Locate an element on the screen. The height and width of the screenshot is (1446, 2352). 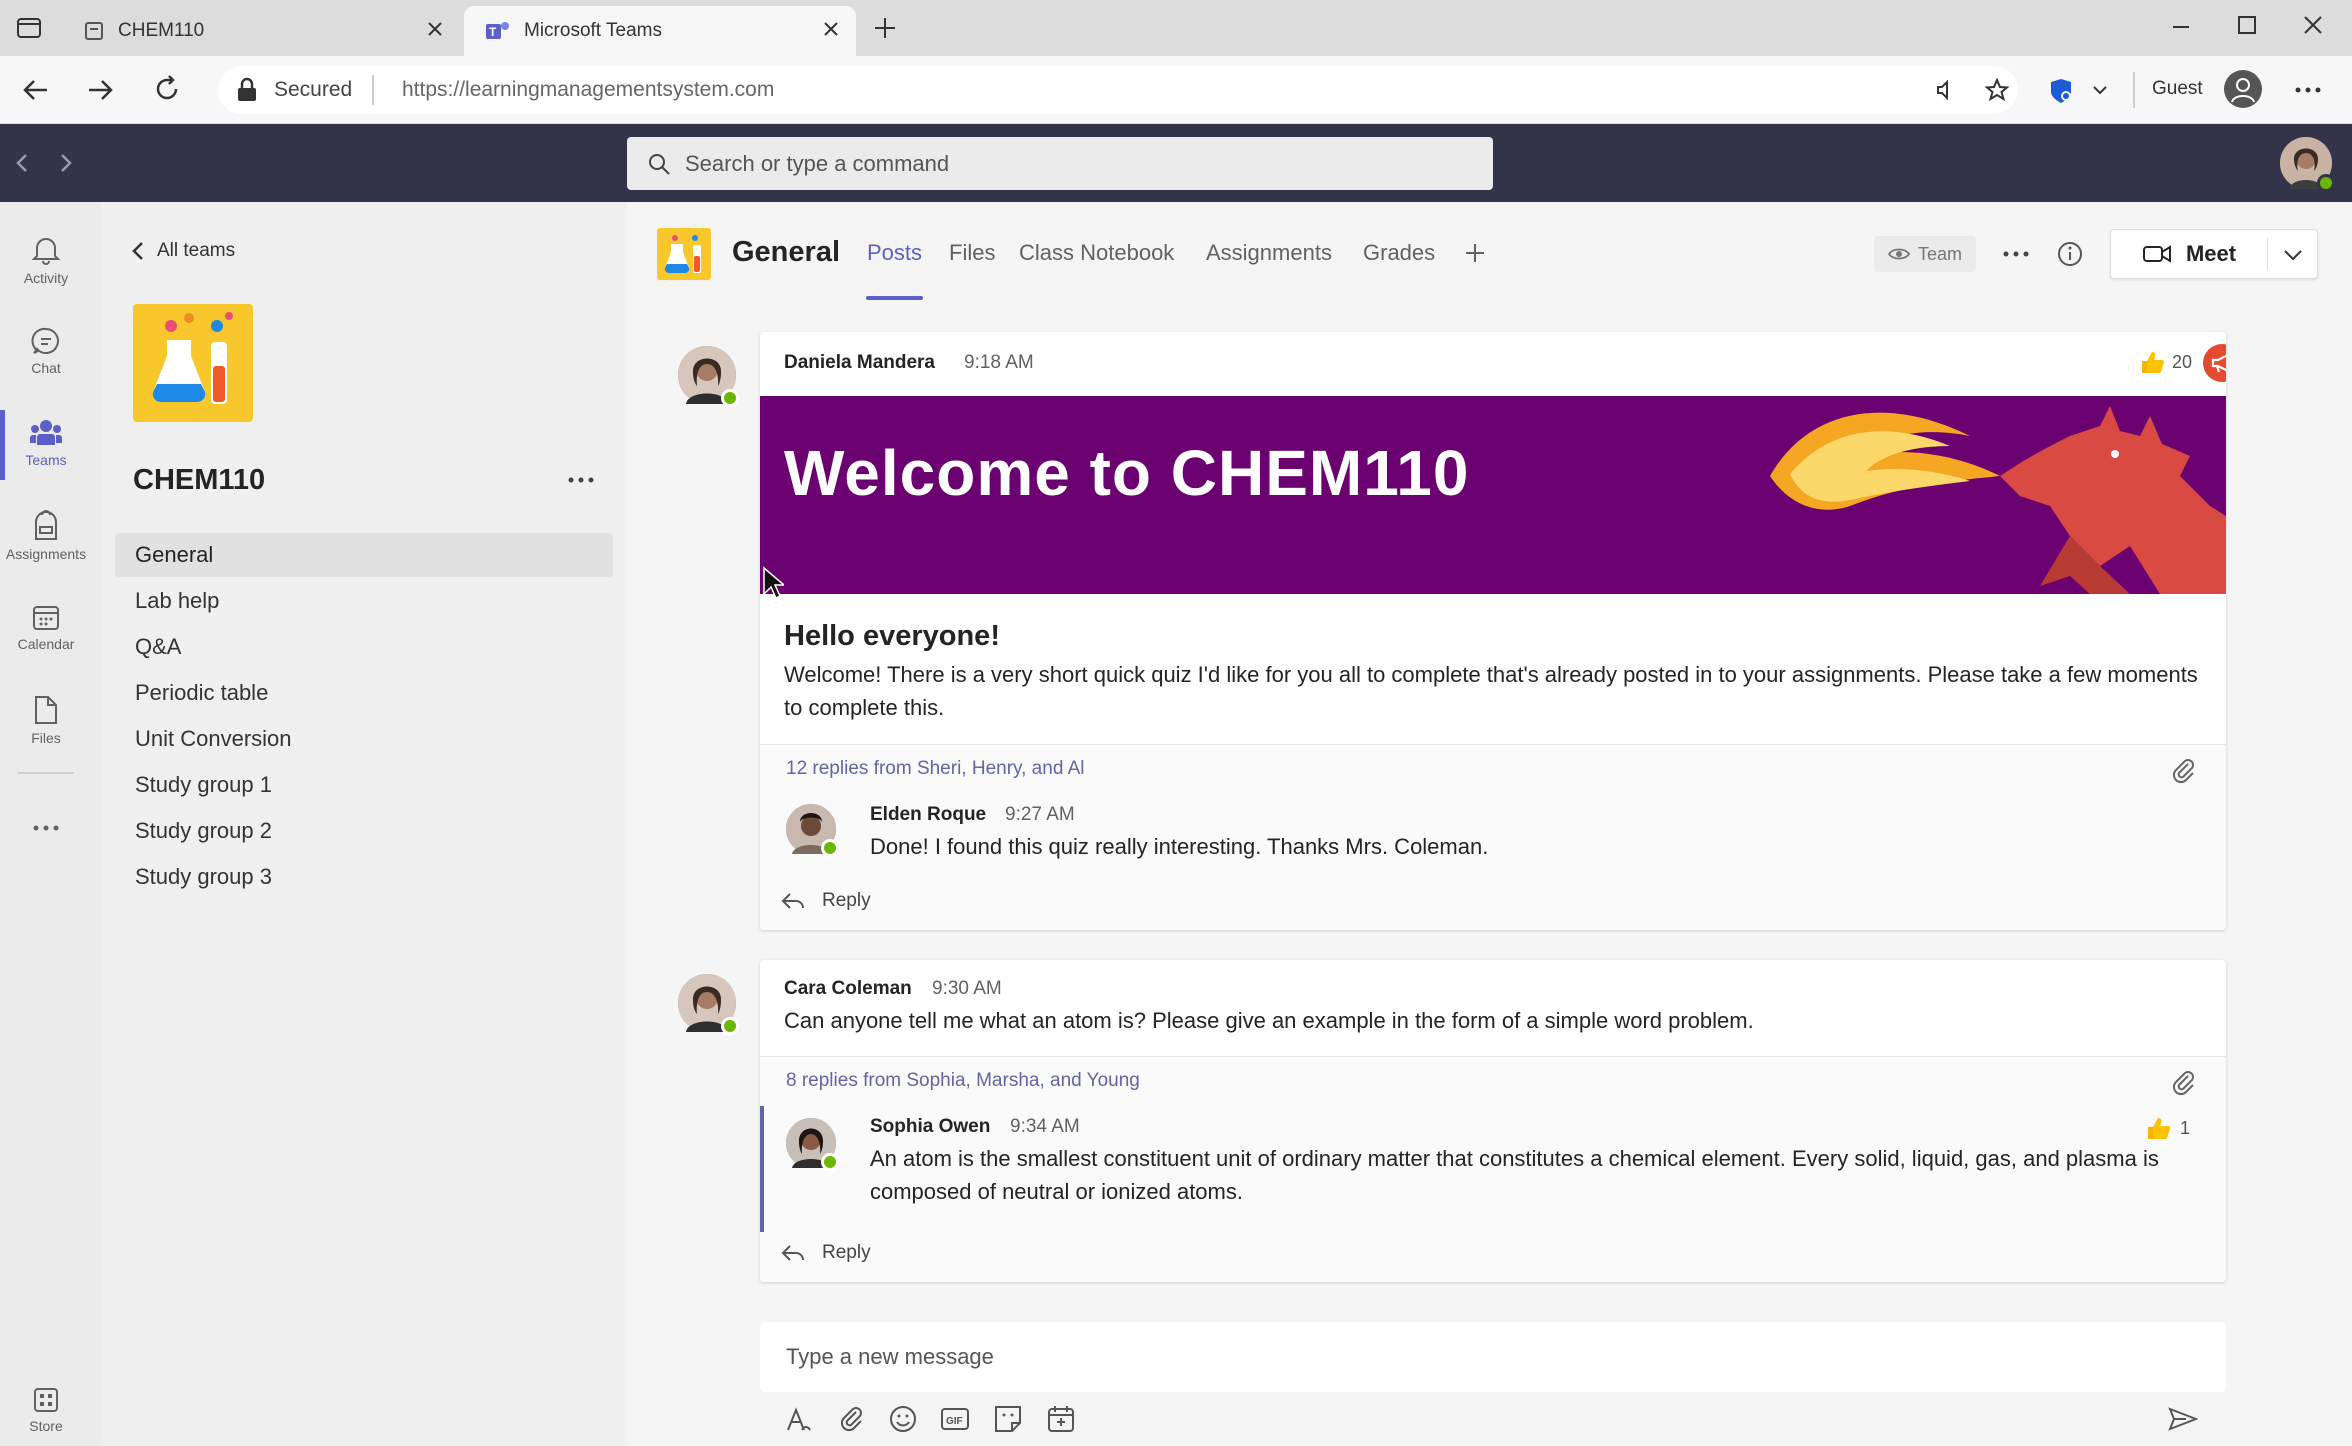
minimize-icon is located at coordinates (2181, 27).